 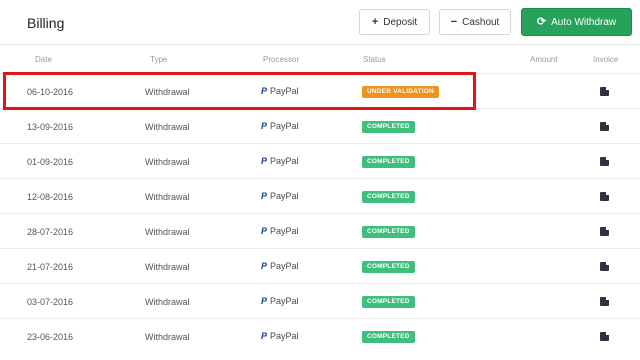 What do you see at coordinates (50, 337) in the screenshot?
I see `row-date: 23-06-2016` at bounding box center [50, 337].